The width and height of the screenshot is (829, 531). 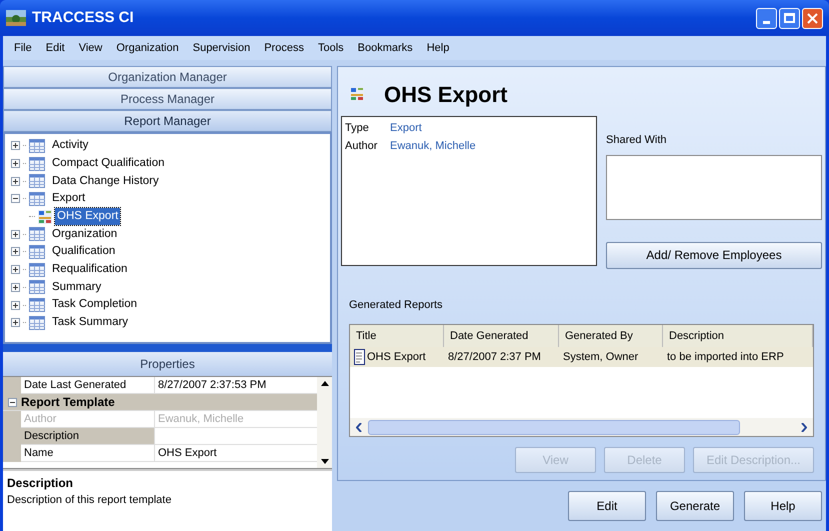 I want to click on property-value: 8/27/2007 2:37:53 PM, so click(x=236, y=385).